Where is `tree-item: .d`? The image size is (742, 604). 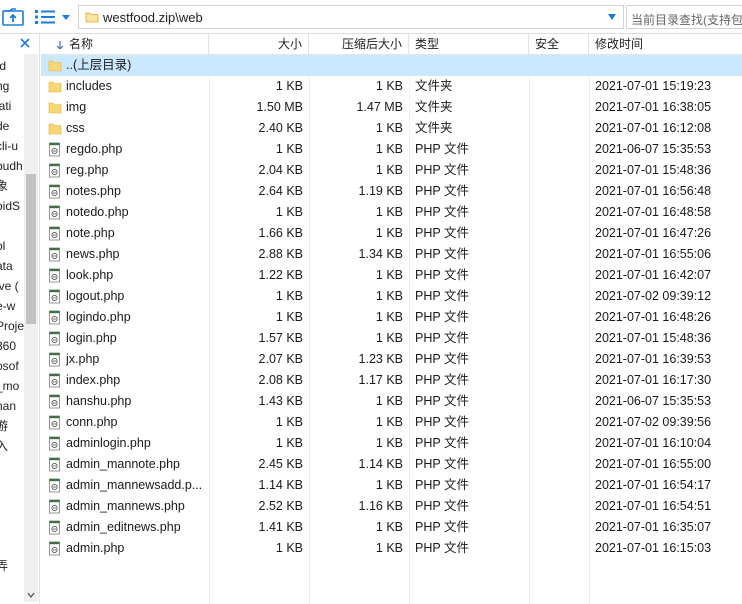 tree-item: .d is located at coordinates (13, 66).